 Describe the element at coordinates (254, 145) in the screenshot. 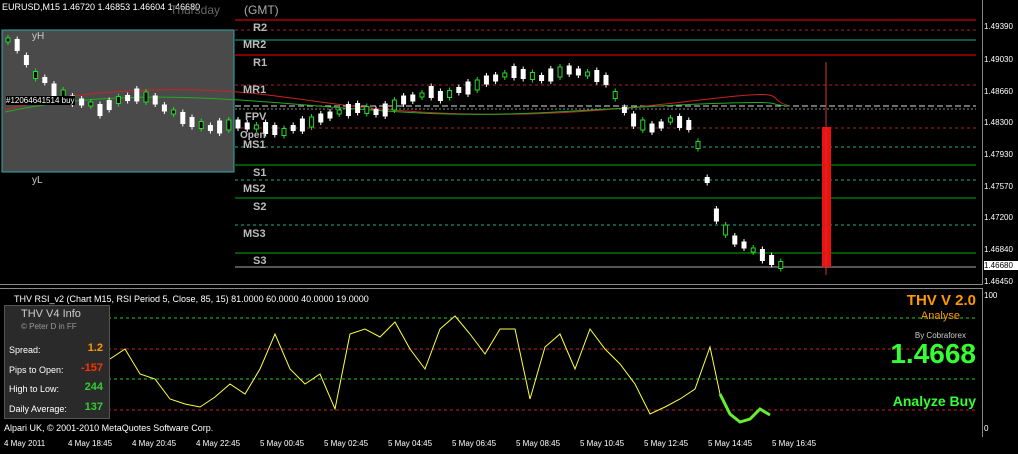

I see `pivot-label-ms1: MS1` at that location.